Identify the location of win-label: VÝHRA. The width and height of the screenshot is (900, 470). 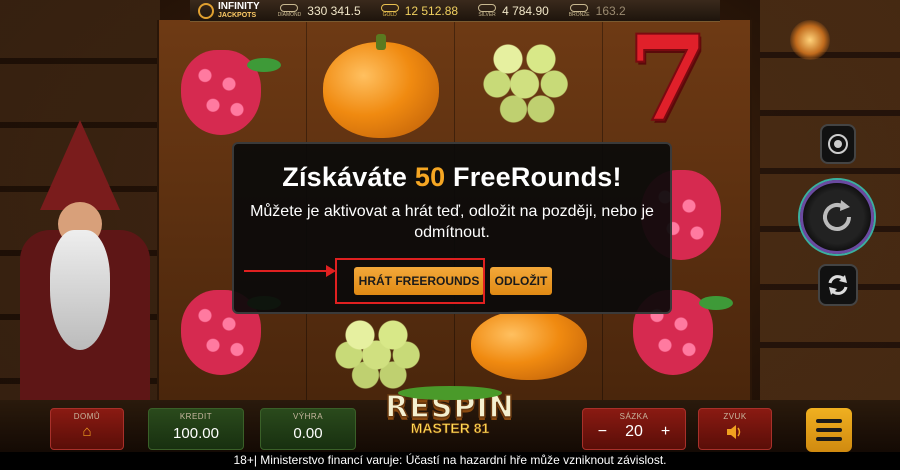
(308, 416).